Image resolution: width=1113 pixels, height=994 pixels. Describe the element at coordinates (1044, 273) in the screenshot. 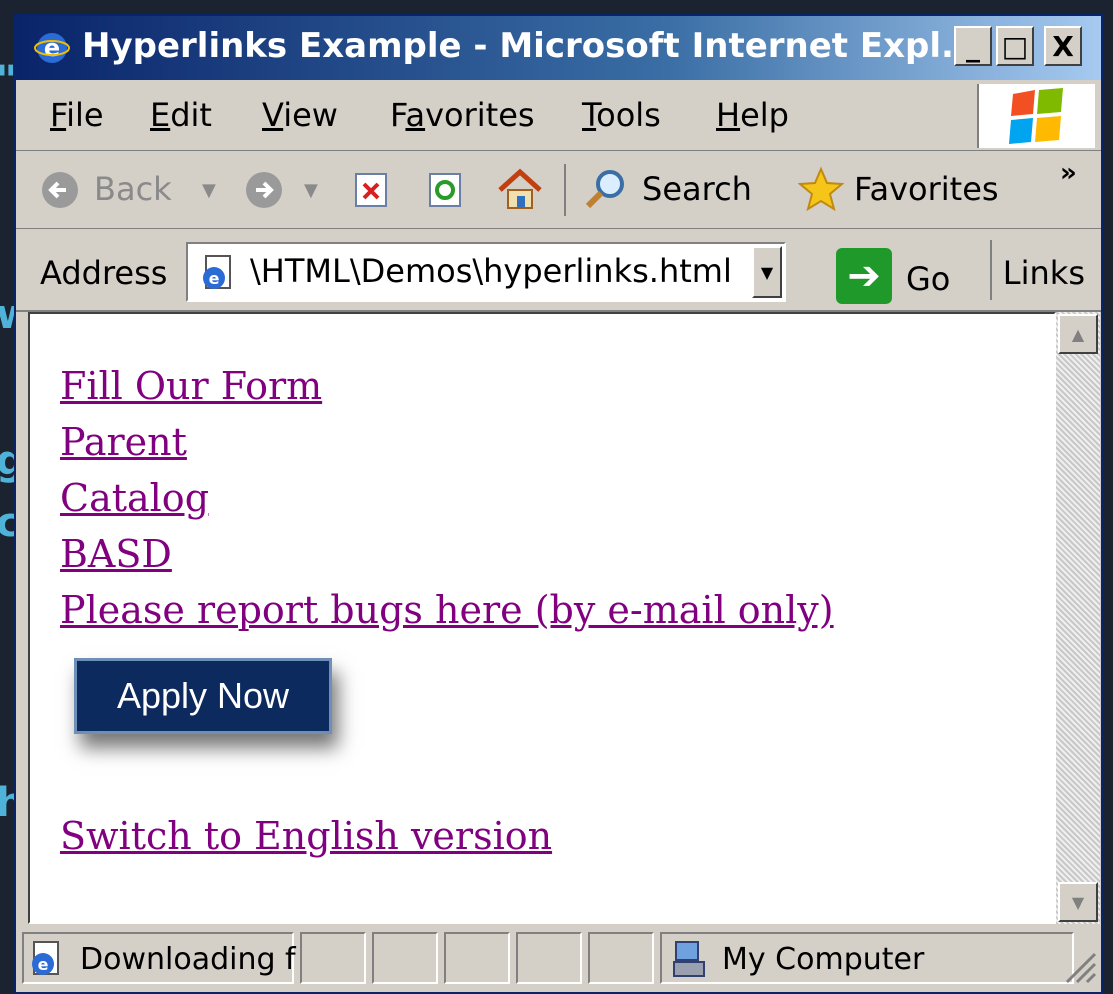

I see `links-button: Links` at that location.